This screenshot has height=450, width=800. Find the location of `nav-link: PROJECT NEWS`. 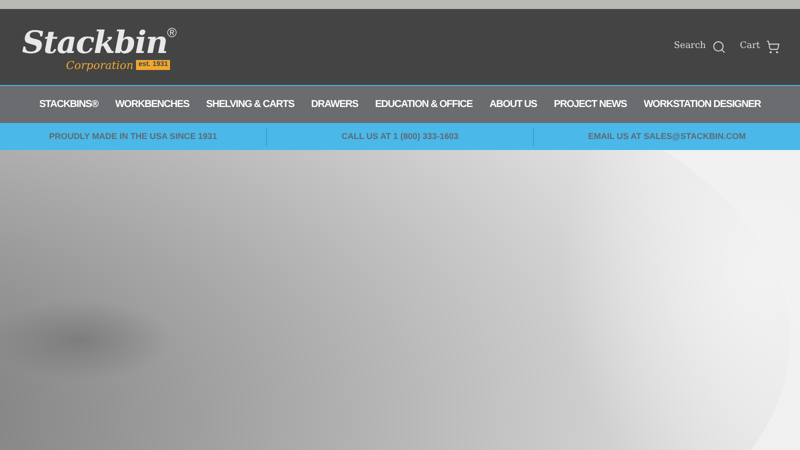

nav-link: PROJECT NEWS is located at coordinates (590, 104).